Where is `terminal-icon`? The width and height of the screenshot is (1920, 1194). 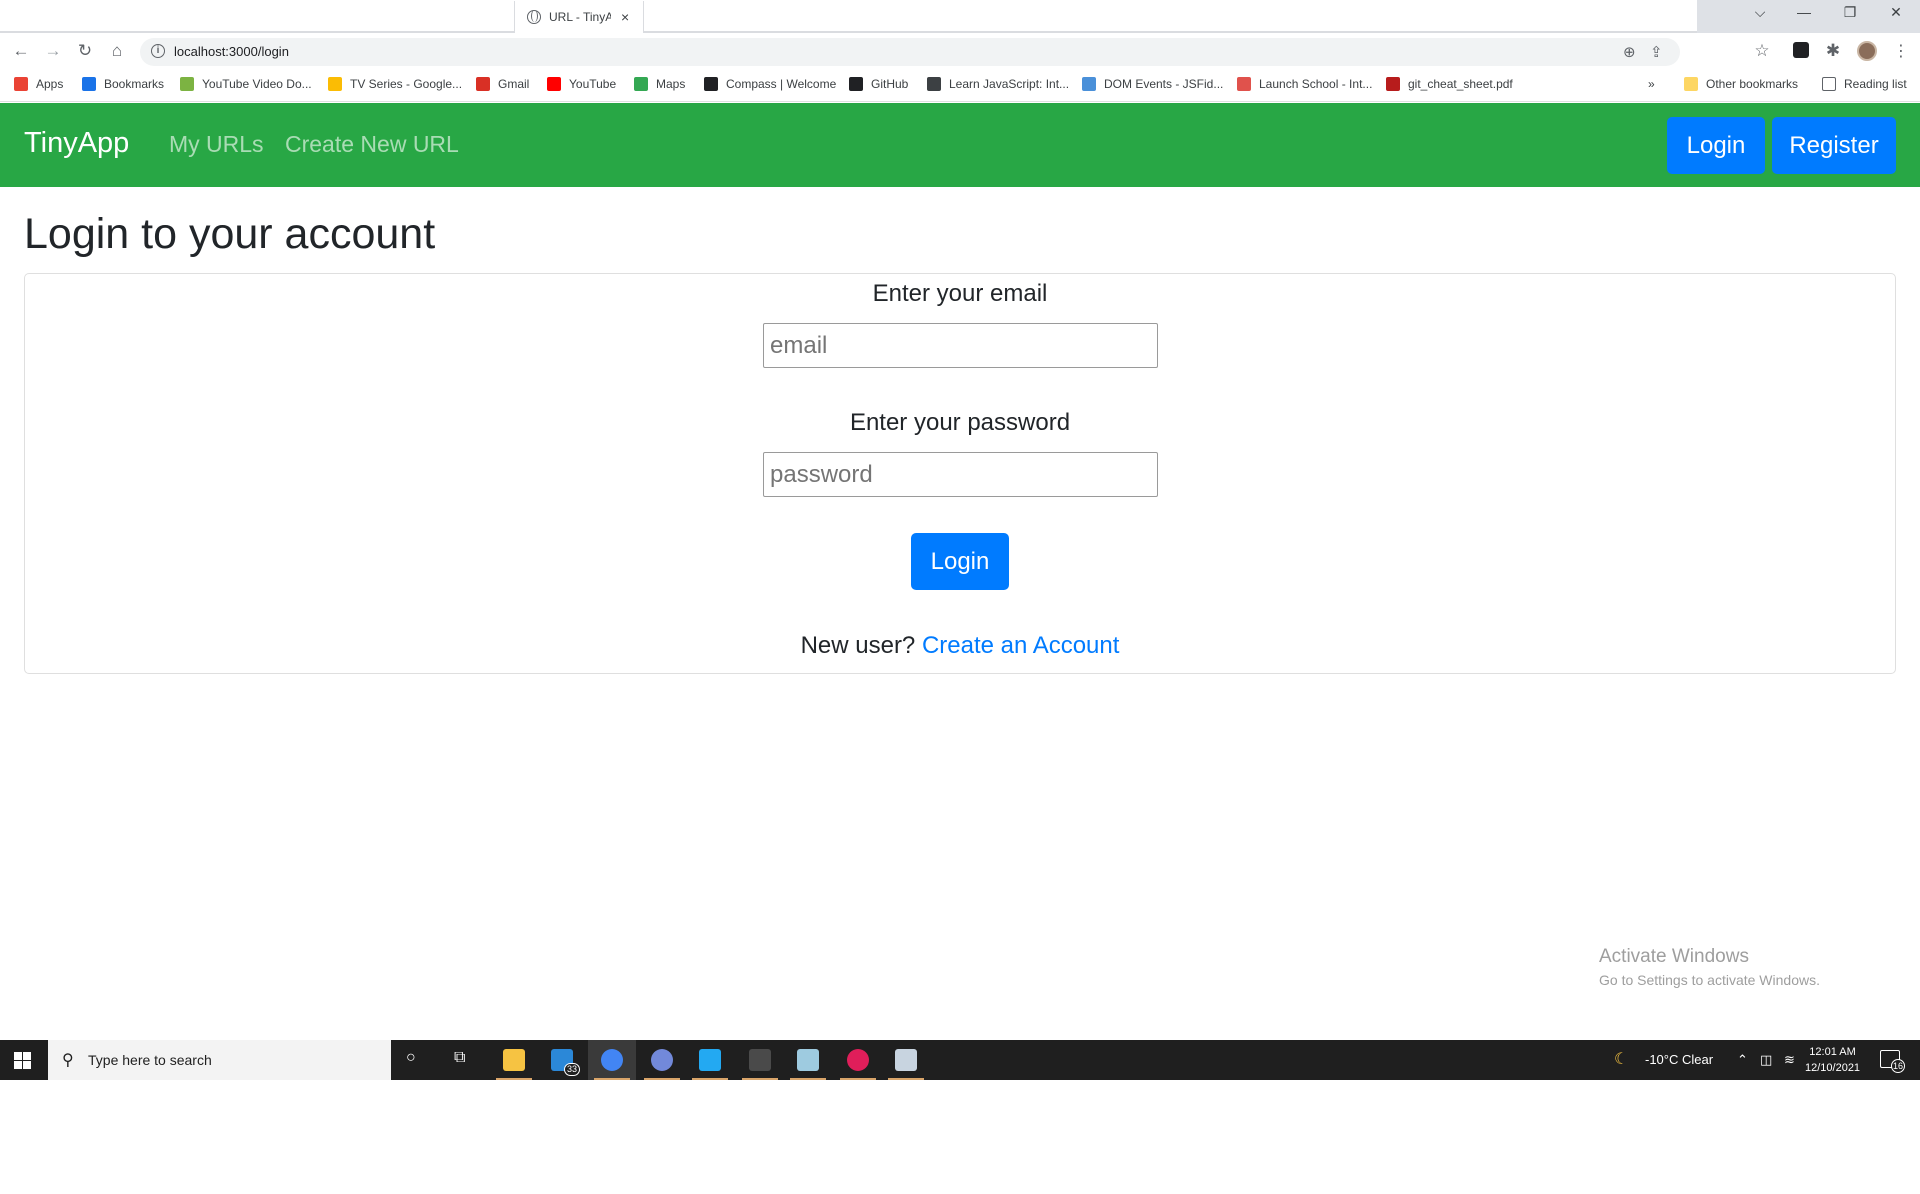 terminal-icon is located at coordinates (760, 1060).